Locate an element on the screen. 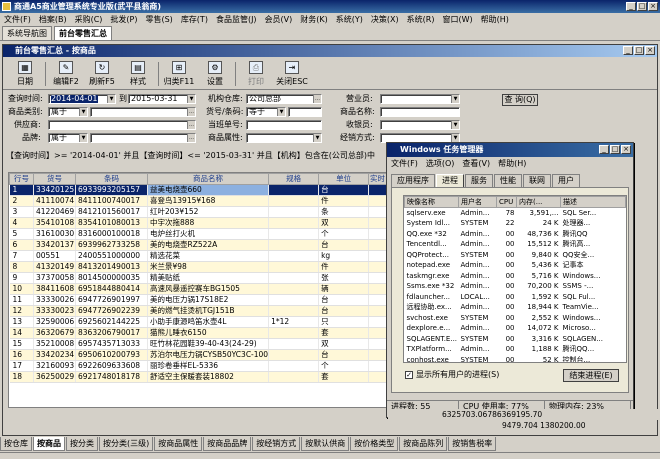 Image resolution: width=660 pixels, height=459 pixels. table-row: 18 36250029 6921748018178 舒适空主保暖套装18802 套 is located at coordinates (198, 377).